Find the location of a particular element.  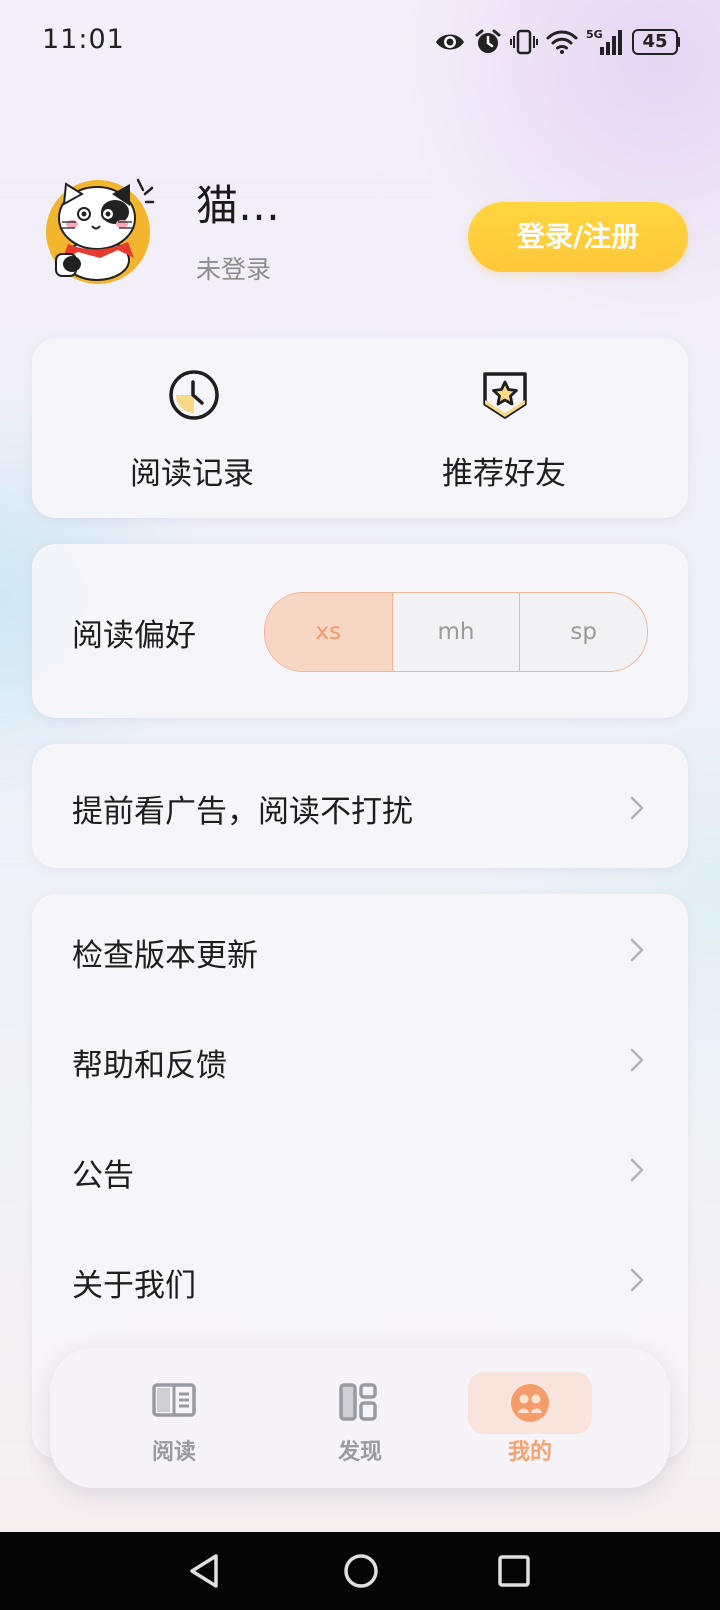

recommend-friends-label: 推荐好友 is located at coordinates (504, 474).